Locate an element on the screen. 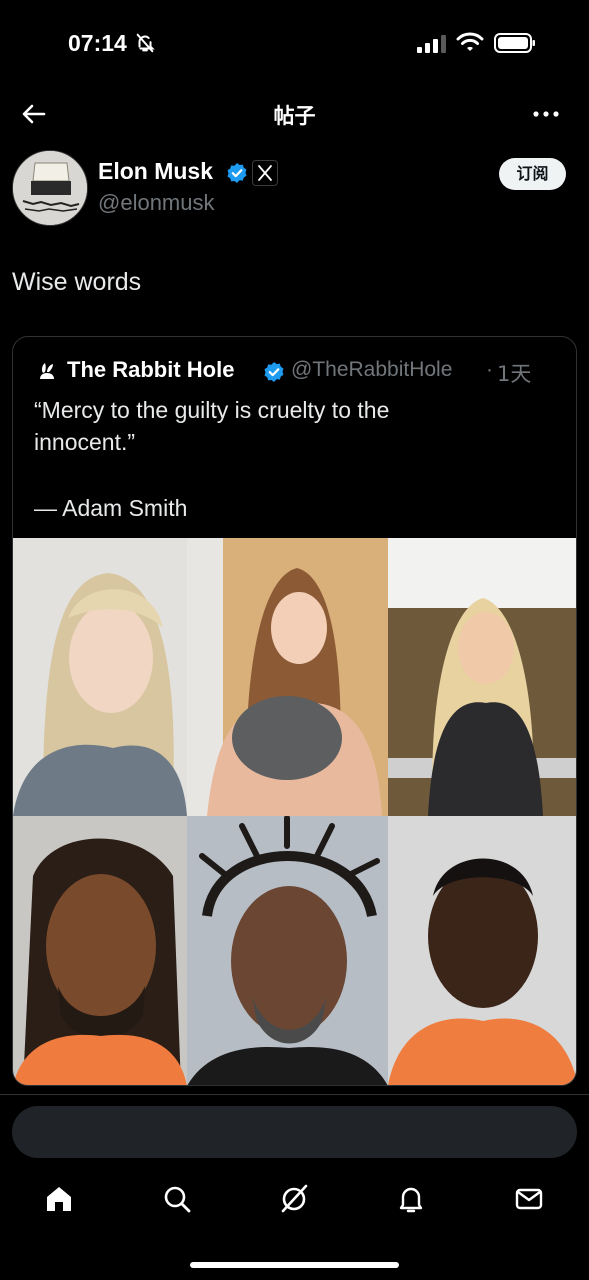 The width and height of the screenshot is (589, 1280). mugshot-man-twisted-hair is located at coordinates (287, 950).